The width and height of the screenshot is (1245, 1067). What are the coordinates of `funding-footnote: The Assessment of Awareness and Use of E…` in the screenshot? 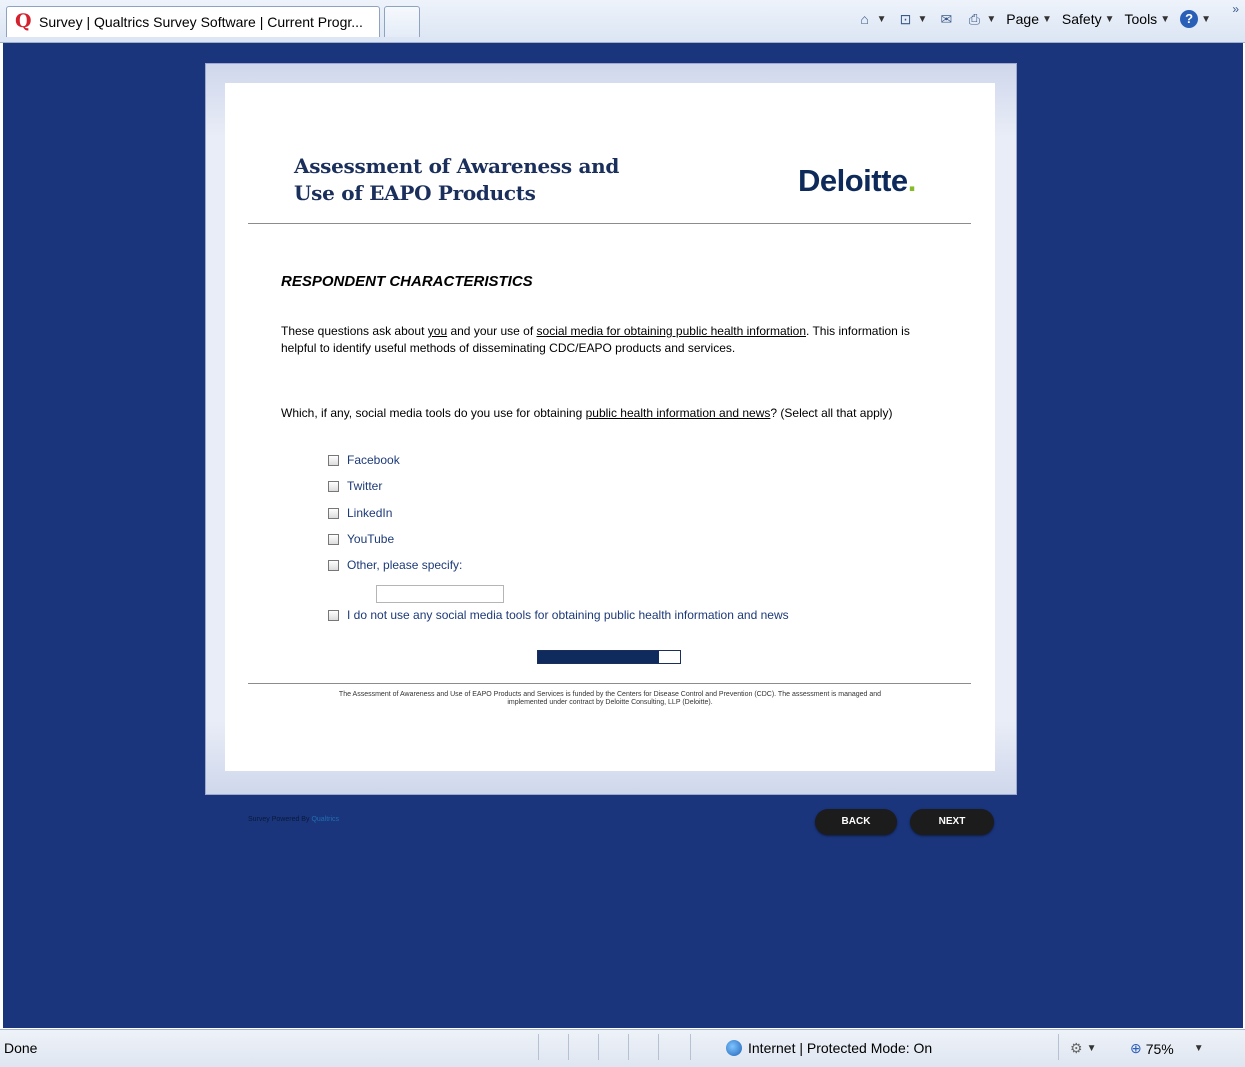 It's located at (610, 698).